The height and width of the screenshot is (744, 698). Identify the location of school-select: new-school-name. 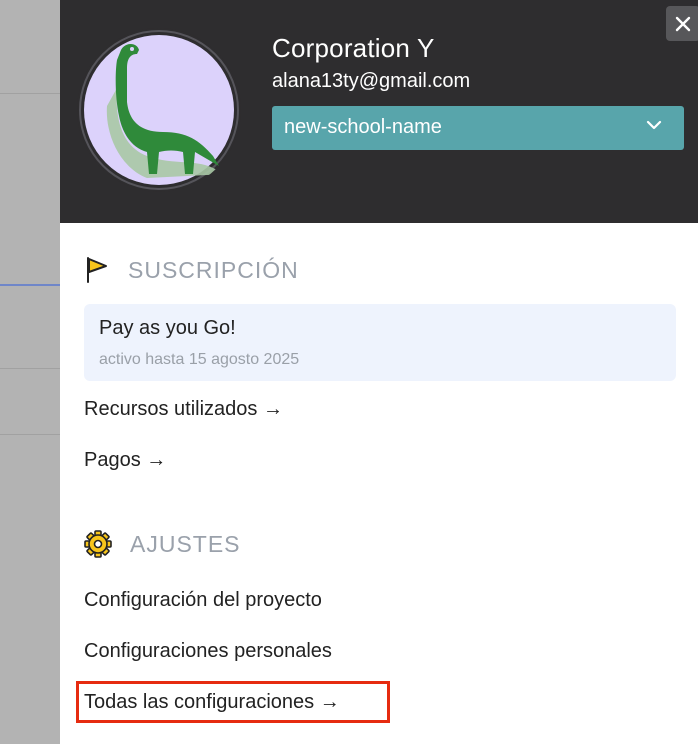
(478, 128).